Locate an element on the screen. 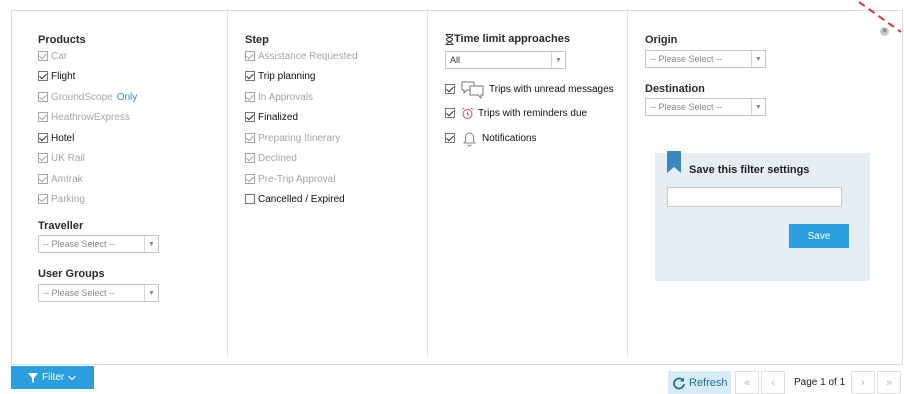  select-value: All is located at coordinates (455, 60).